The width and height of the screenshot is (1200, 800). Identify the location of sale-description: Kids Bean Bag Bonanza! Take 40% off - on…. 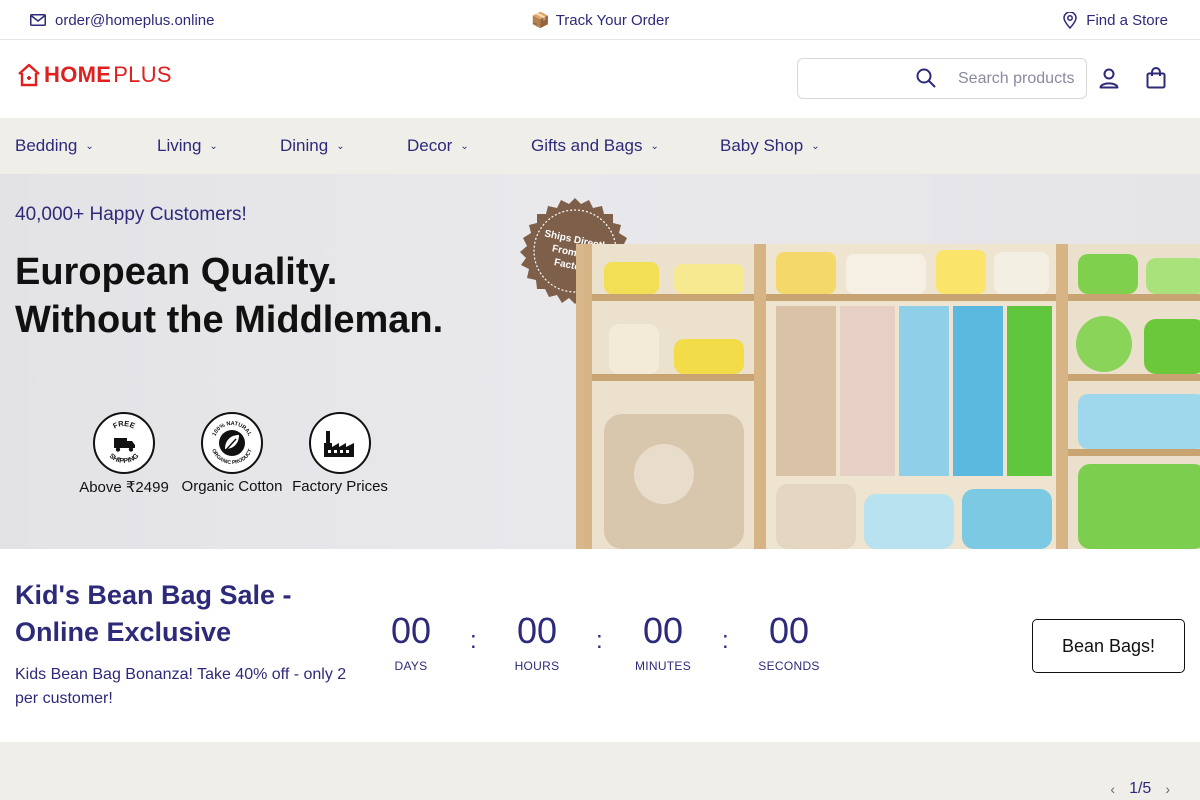
(181, 686).